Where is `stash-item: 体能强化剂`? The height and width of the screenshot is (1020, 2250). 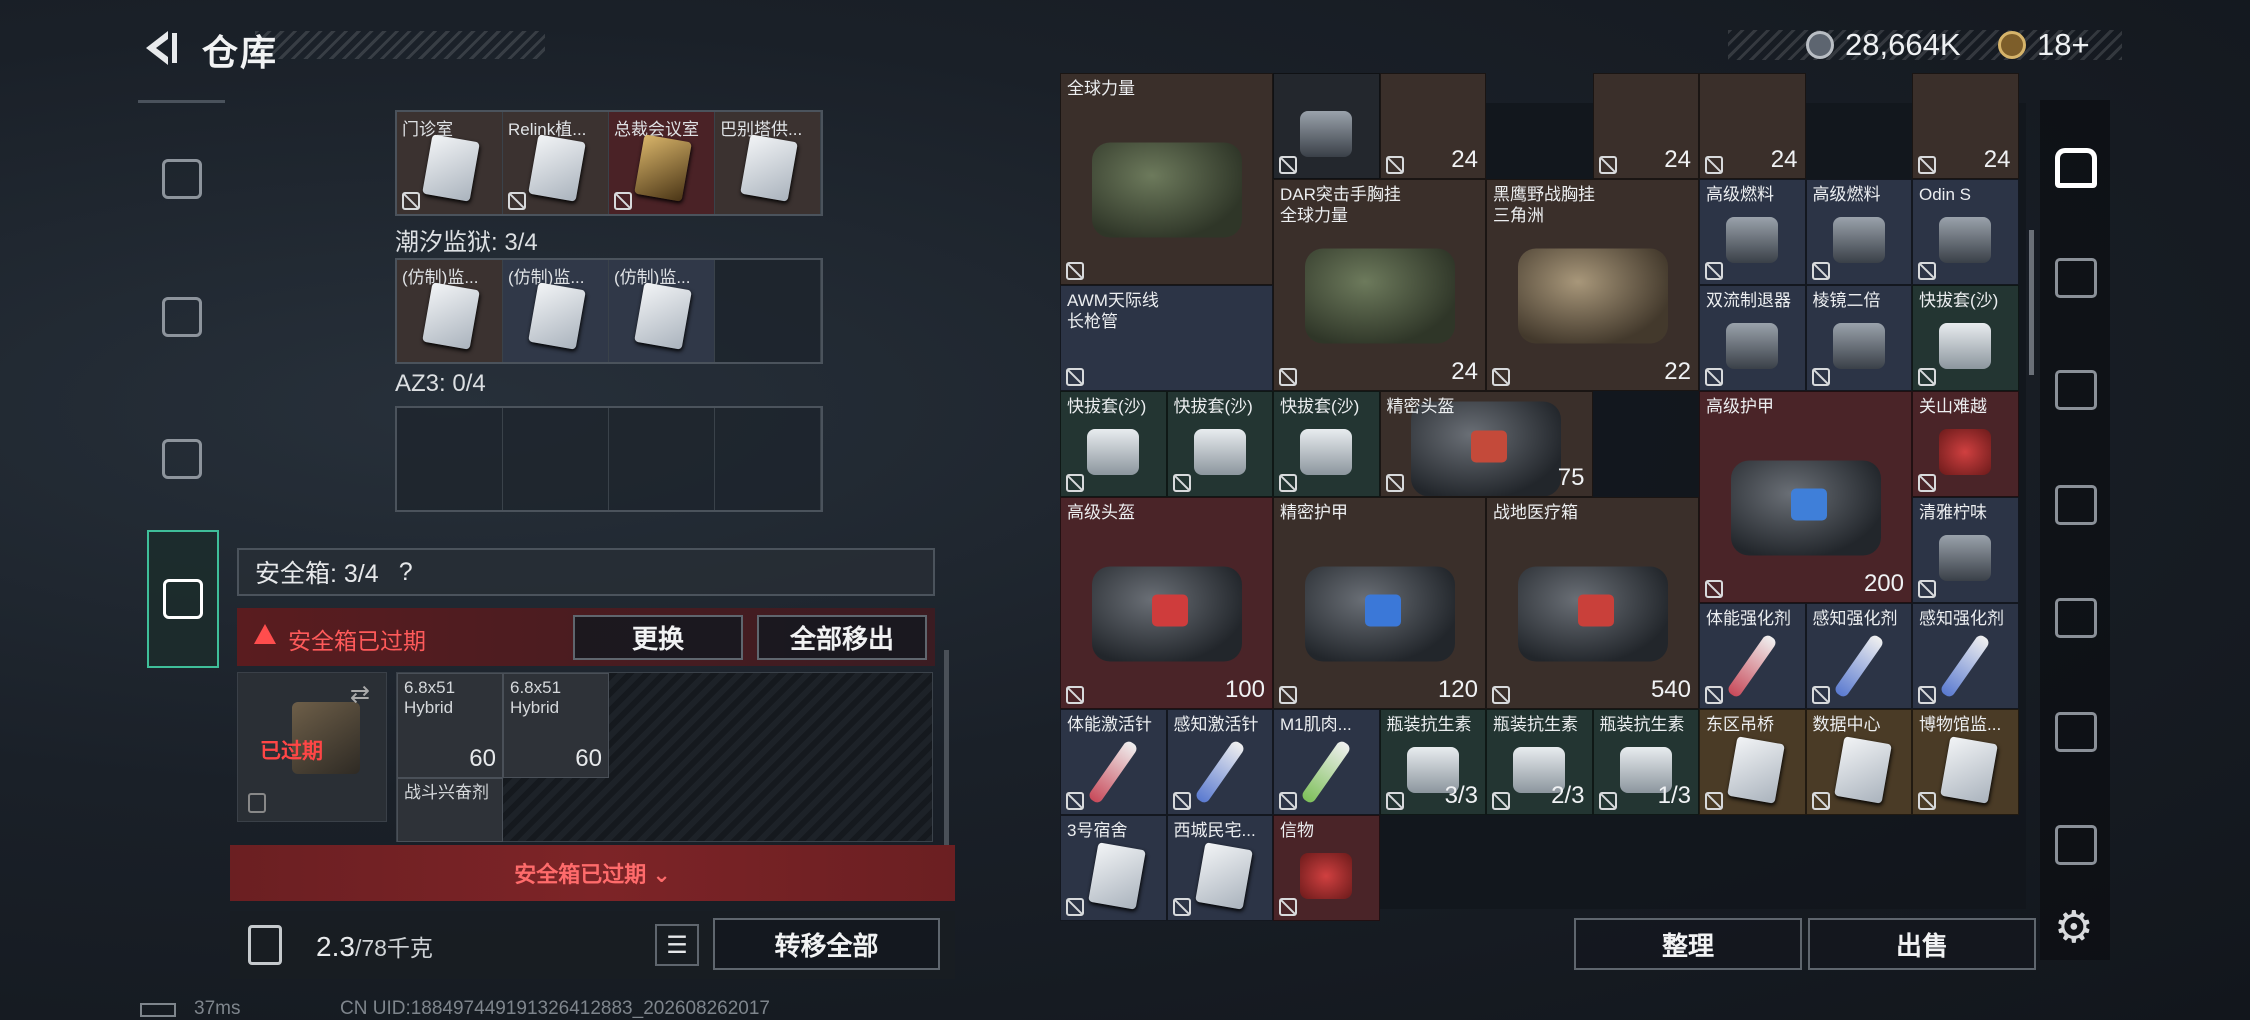
stash-item: 体能强化剂 is located at coordinates (1752, 656).